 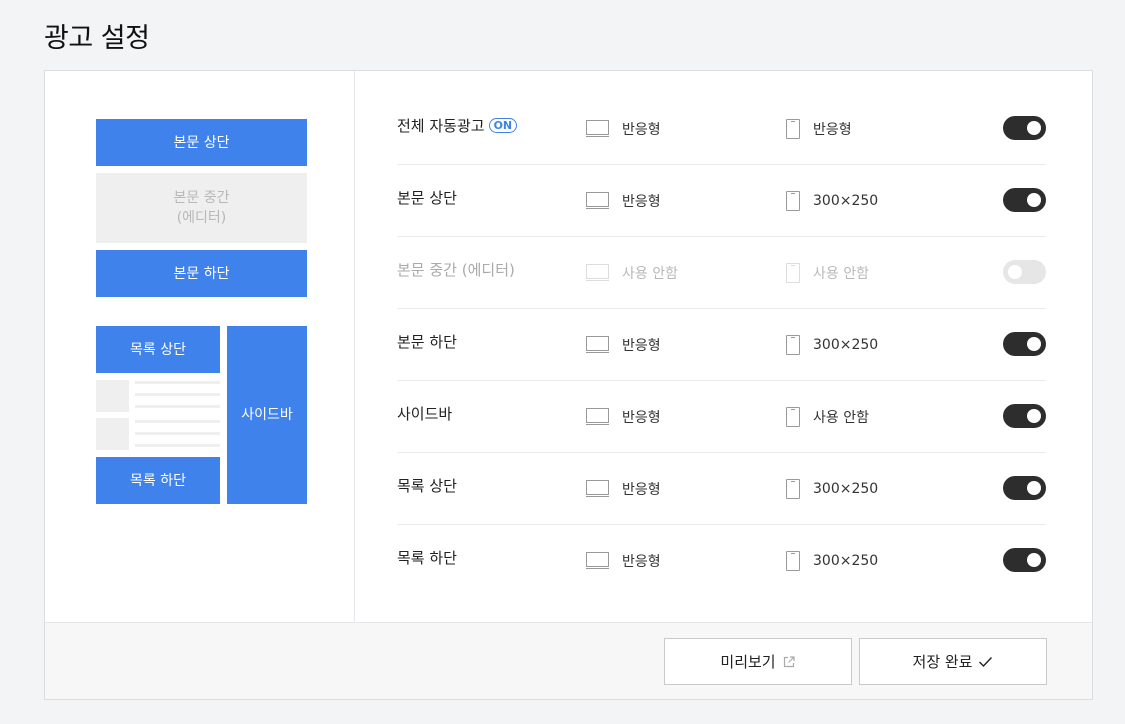 I want to click on preview-list-top-label: 목록 상단, so click(x=158, y=349).